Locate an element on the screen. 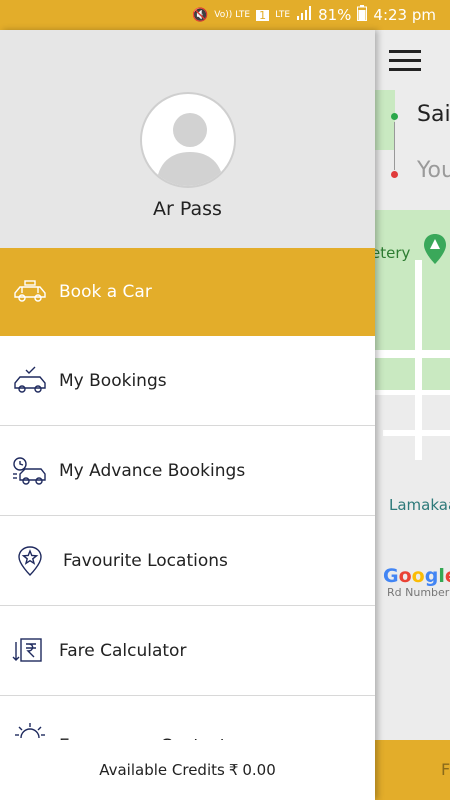  google-logo: Google is located at coordinates (416, 576).